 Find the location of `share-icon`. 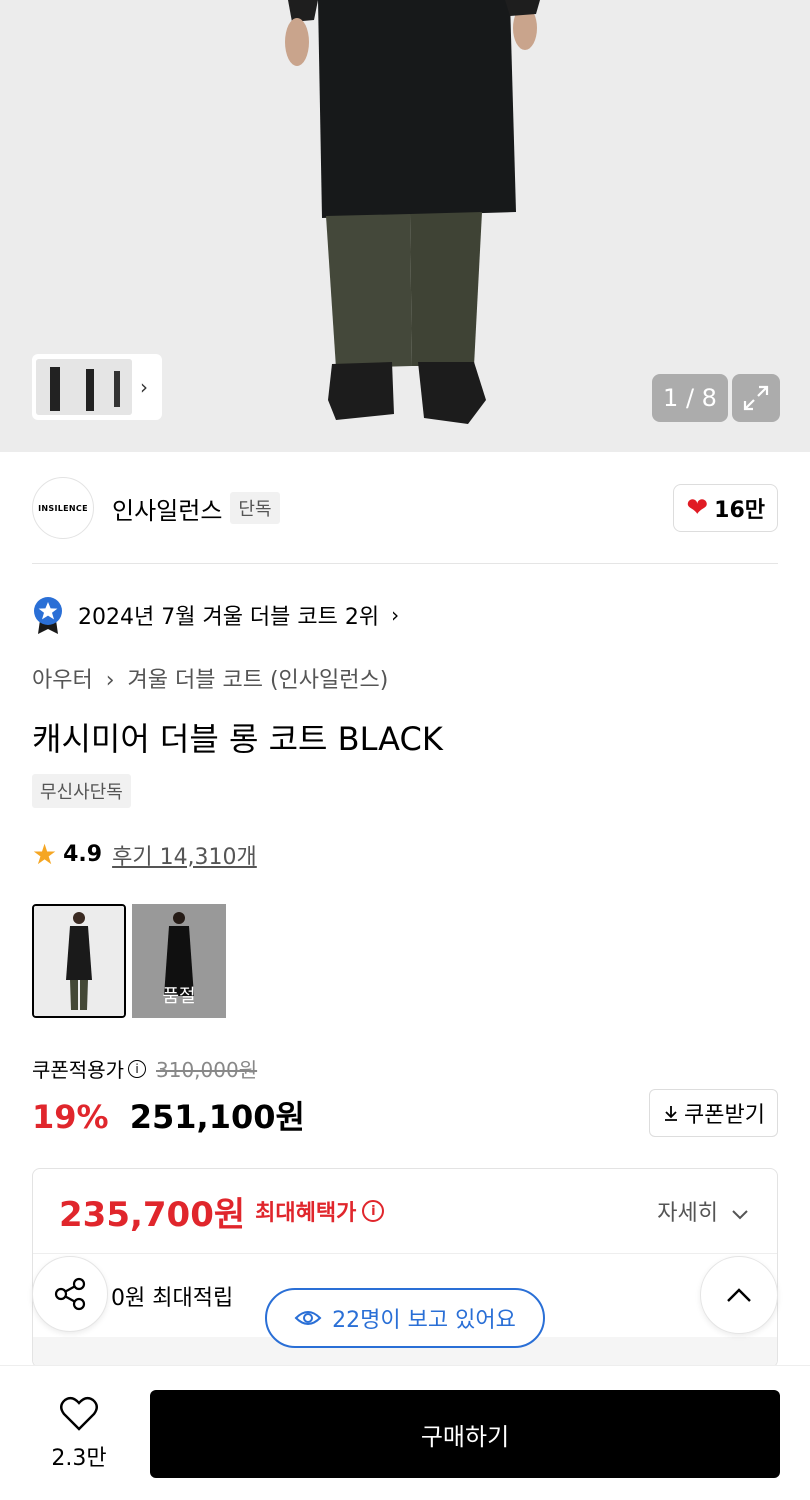

share-icon is located at coordinates (70, 1294).